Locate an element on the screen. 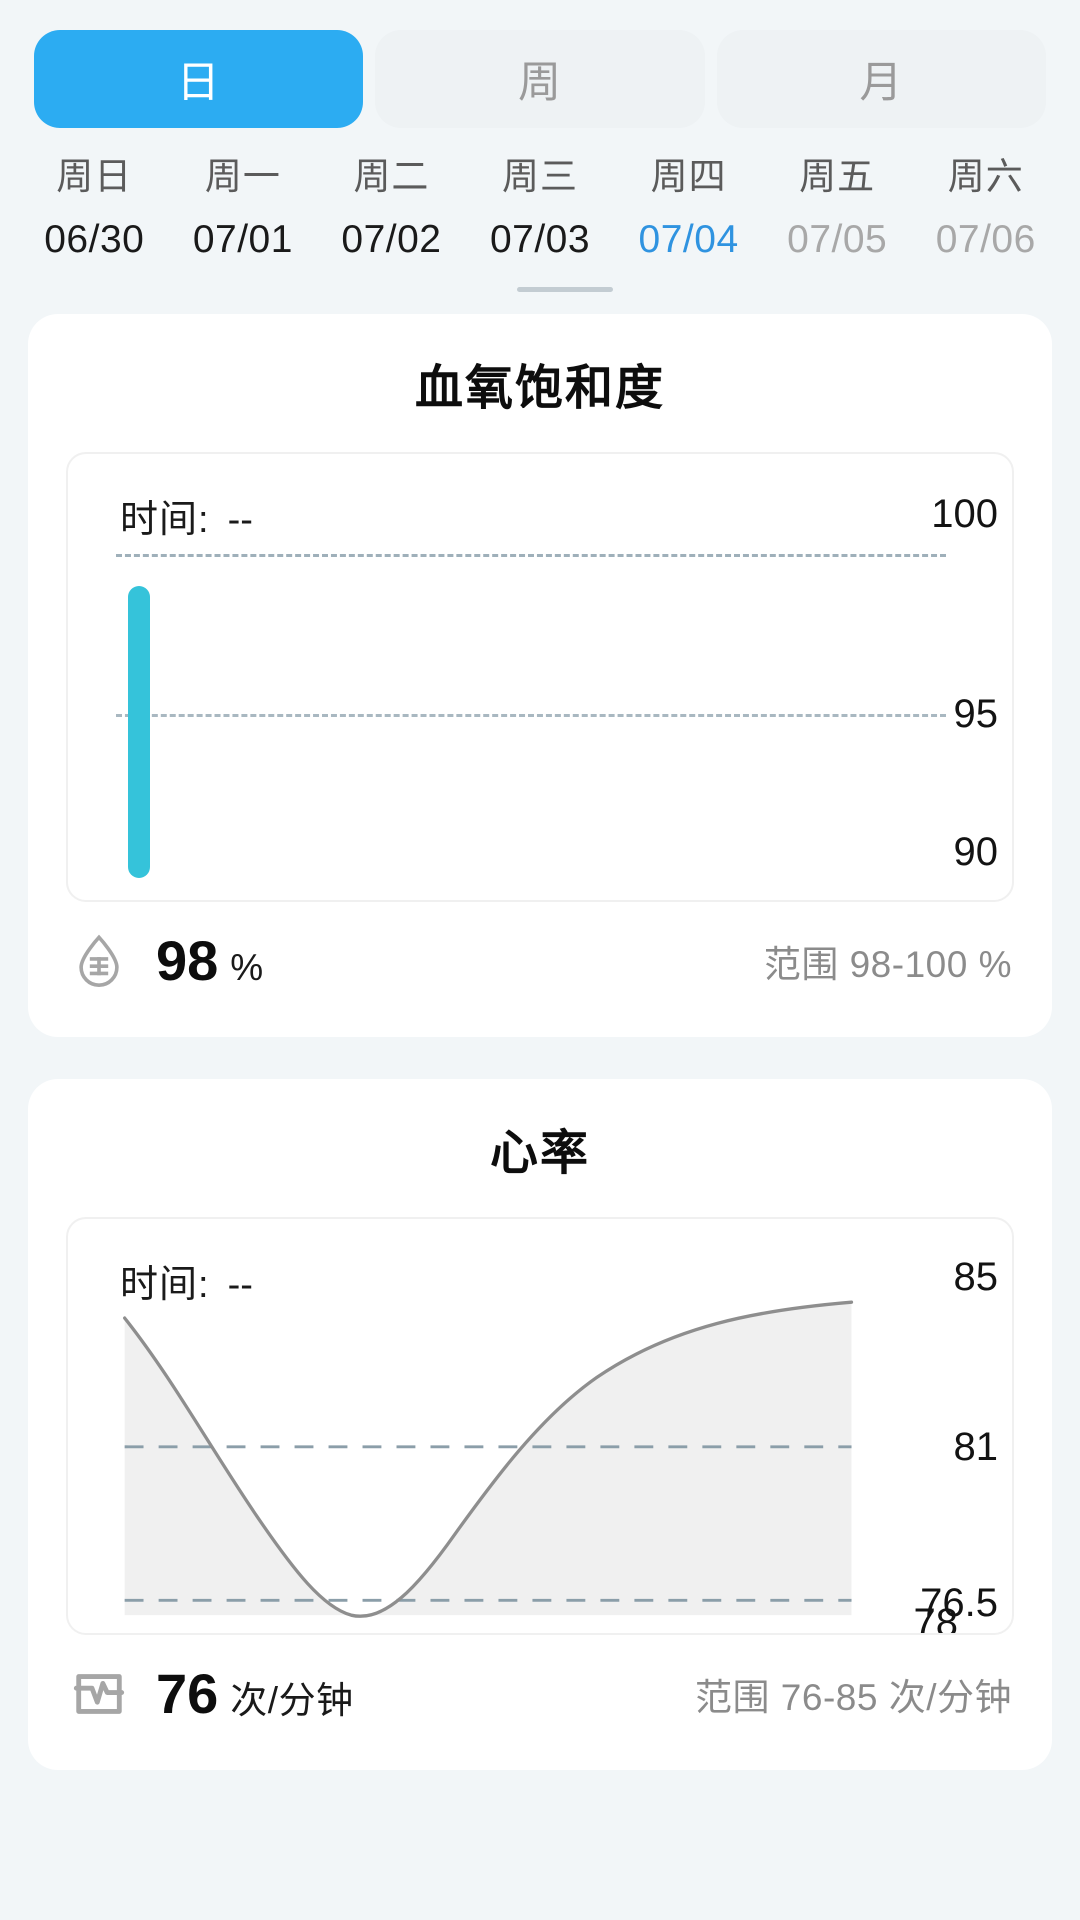  weekday-label: 周五 is located at coordinates (837, 176).